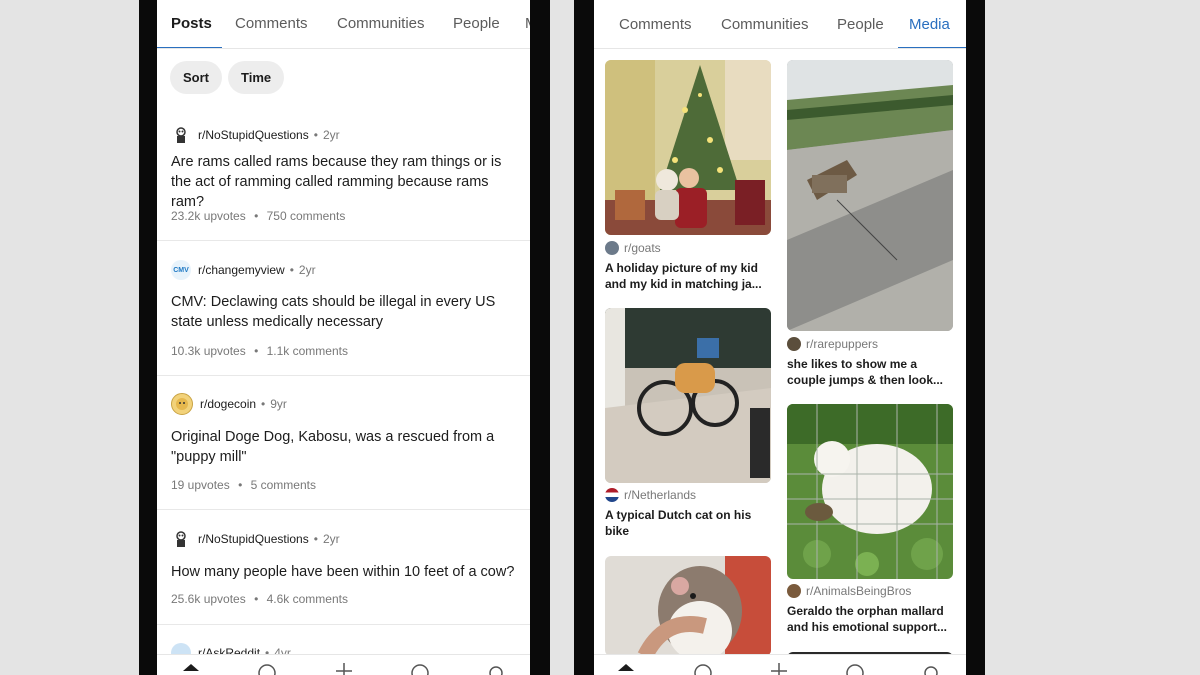  I want to click on media-item, so click(690, 606).